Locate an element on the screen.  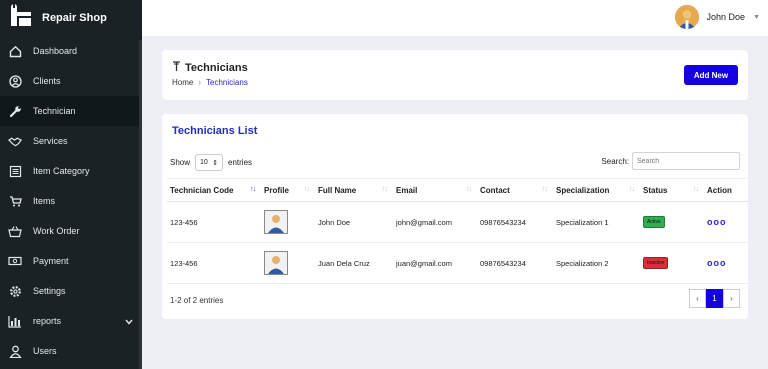
column-header-profile: Profile ↑↓ is located at coordinates (288, 190).